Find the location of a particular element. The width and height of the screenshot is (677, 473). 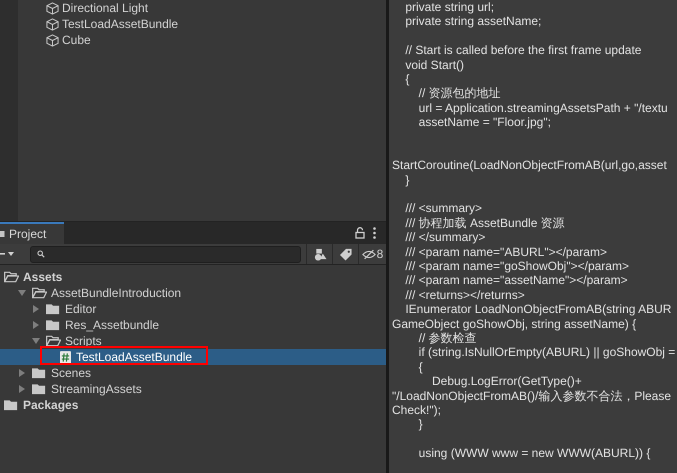

code-line: Check!"); is located at coordinates (417, 410).